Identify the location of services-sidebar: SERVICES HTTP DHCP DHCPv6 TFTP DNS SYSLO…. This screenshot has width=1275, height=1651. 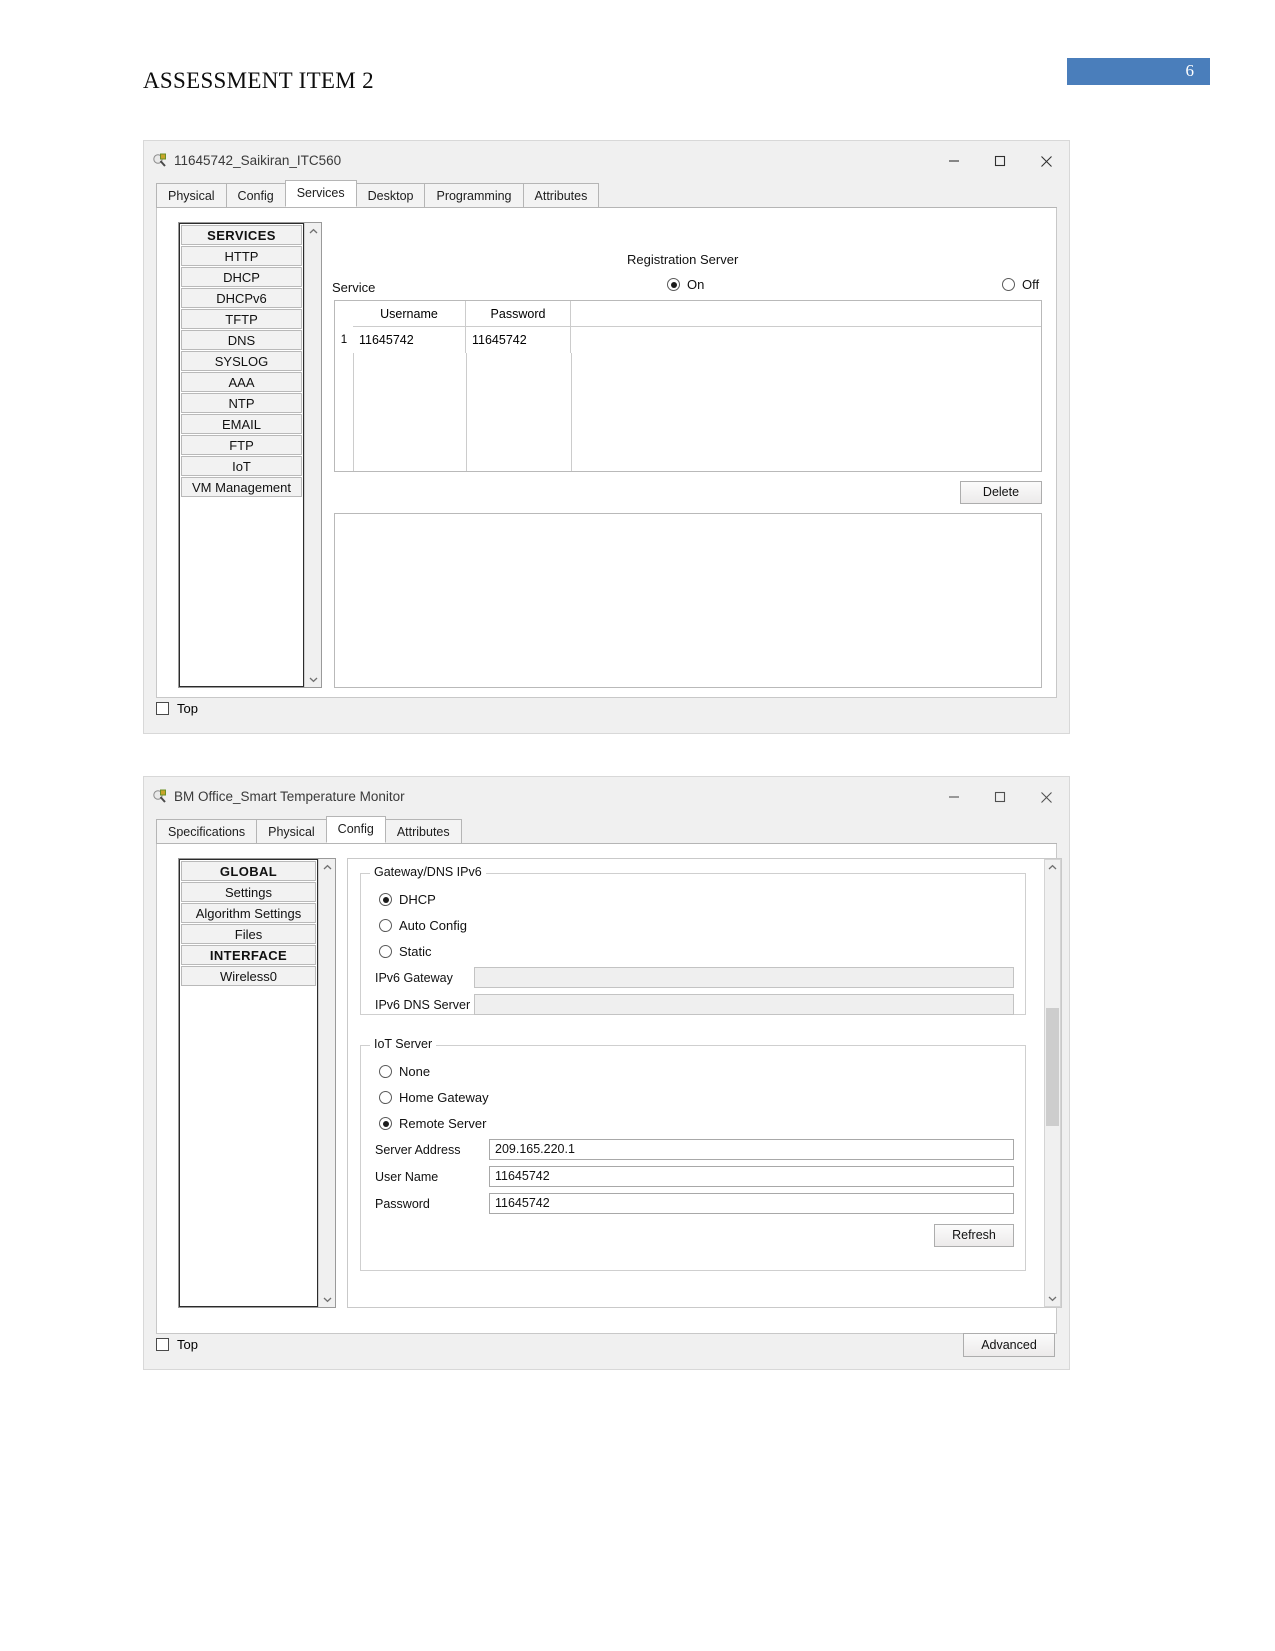
(250, 455).